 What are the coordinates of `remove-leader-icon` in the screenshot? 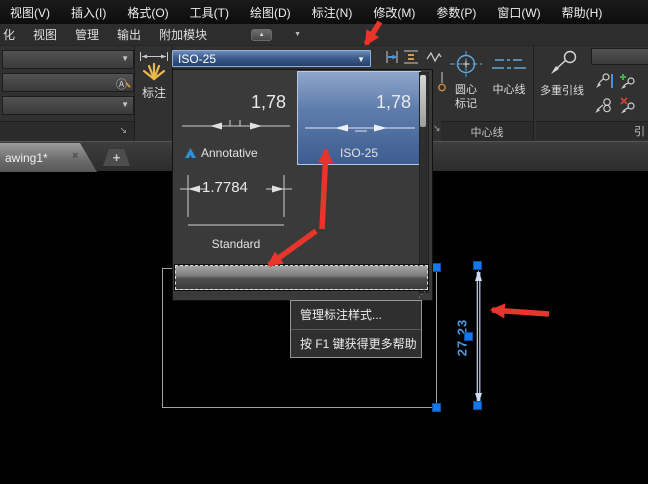 It's located at (604, 105).